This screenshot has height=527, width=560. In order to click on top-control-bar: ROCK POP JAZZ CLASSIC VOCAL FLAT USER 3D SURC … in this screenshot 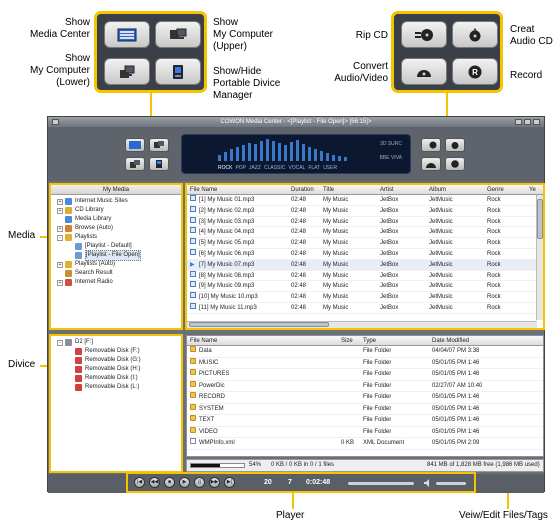, I will do `click(296, 154)`.